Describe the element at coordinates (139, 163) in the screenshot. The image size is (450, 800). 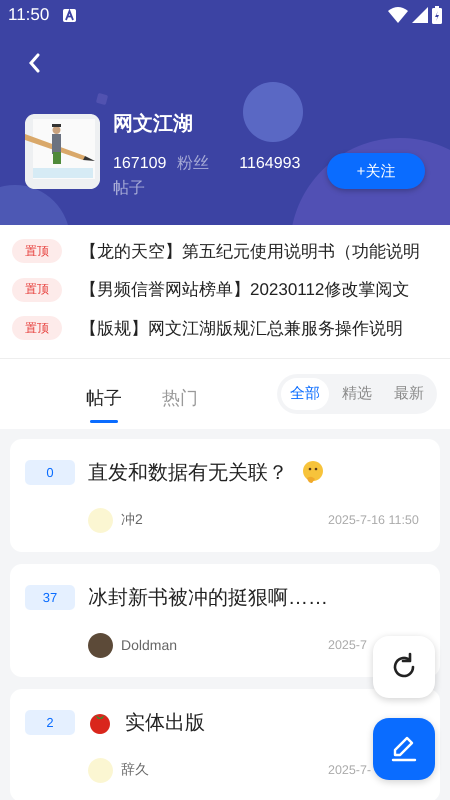
I see `stat-count: 167109` at that location.